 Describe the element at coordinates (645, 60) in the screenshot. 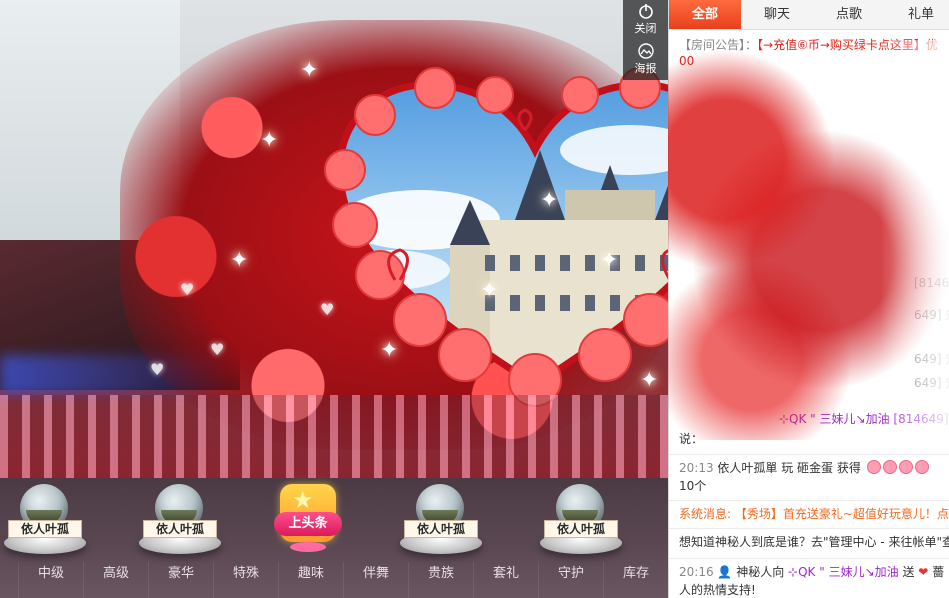

I see `poster-button: 海报` at that location.